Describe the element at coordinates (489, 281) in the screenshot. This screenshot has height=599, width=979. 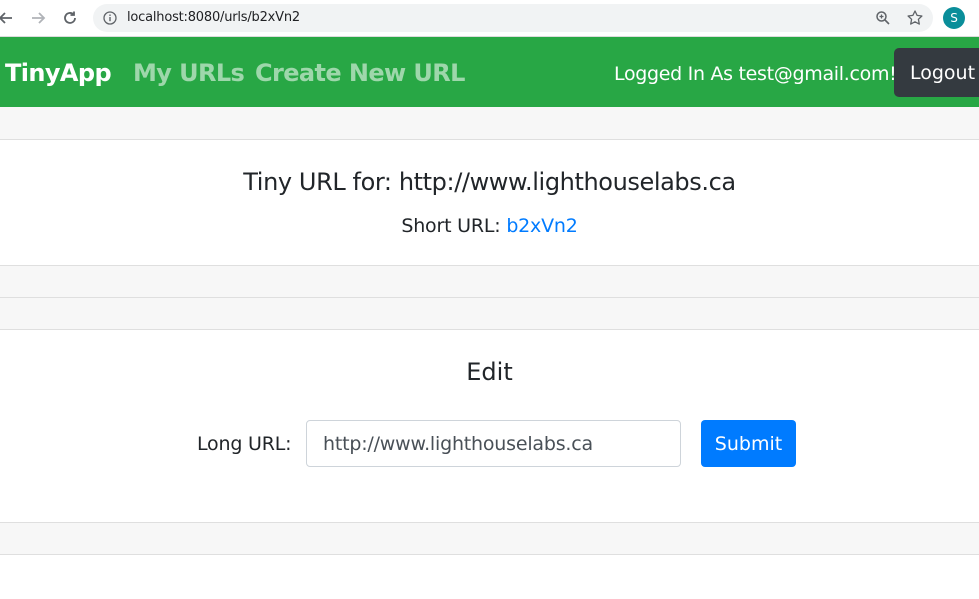
I see `url-card-footer` at that location.